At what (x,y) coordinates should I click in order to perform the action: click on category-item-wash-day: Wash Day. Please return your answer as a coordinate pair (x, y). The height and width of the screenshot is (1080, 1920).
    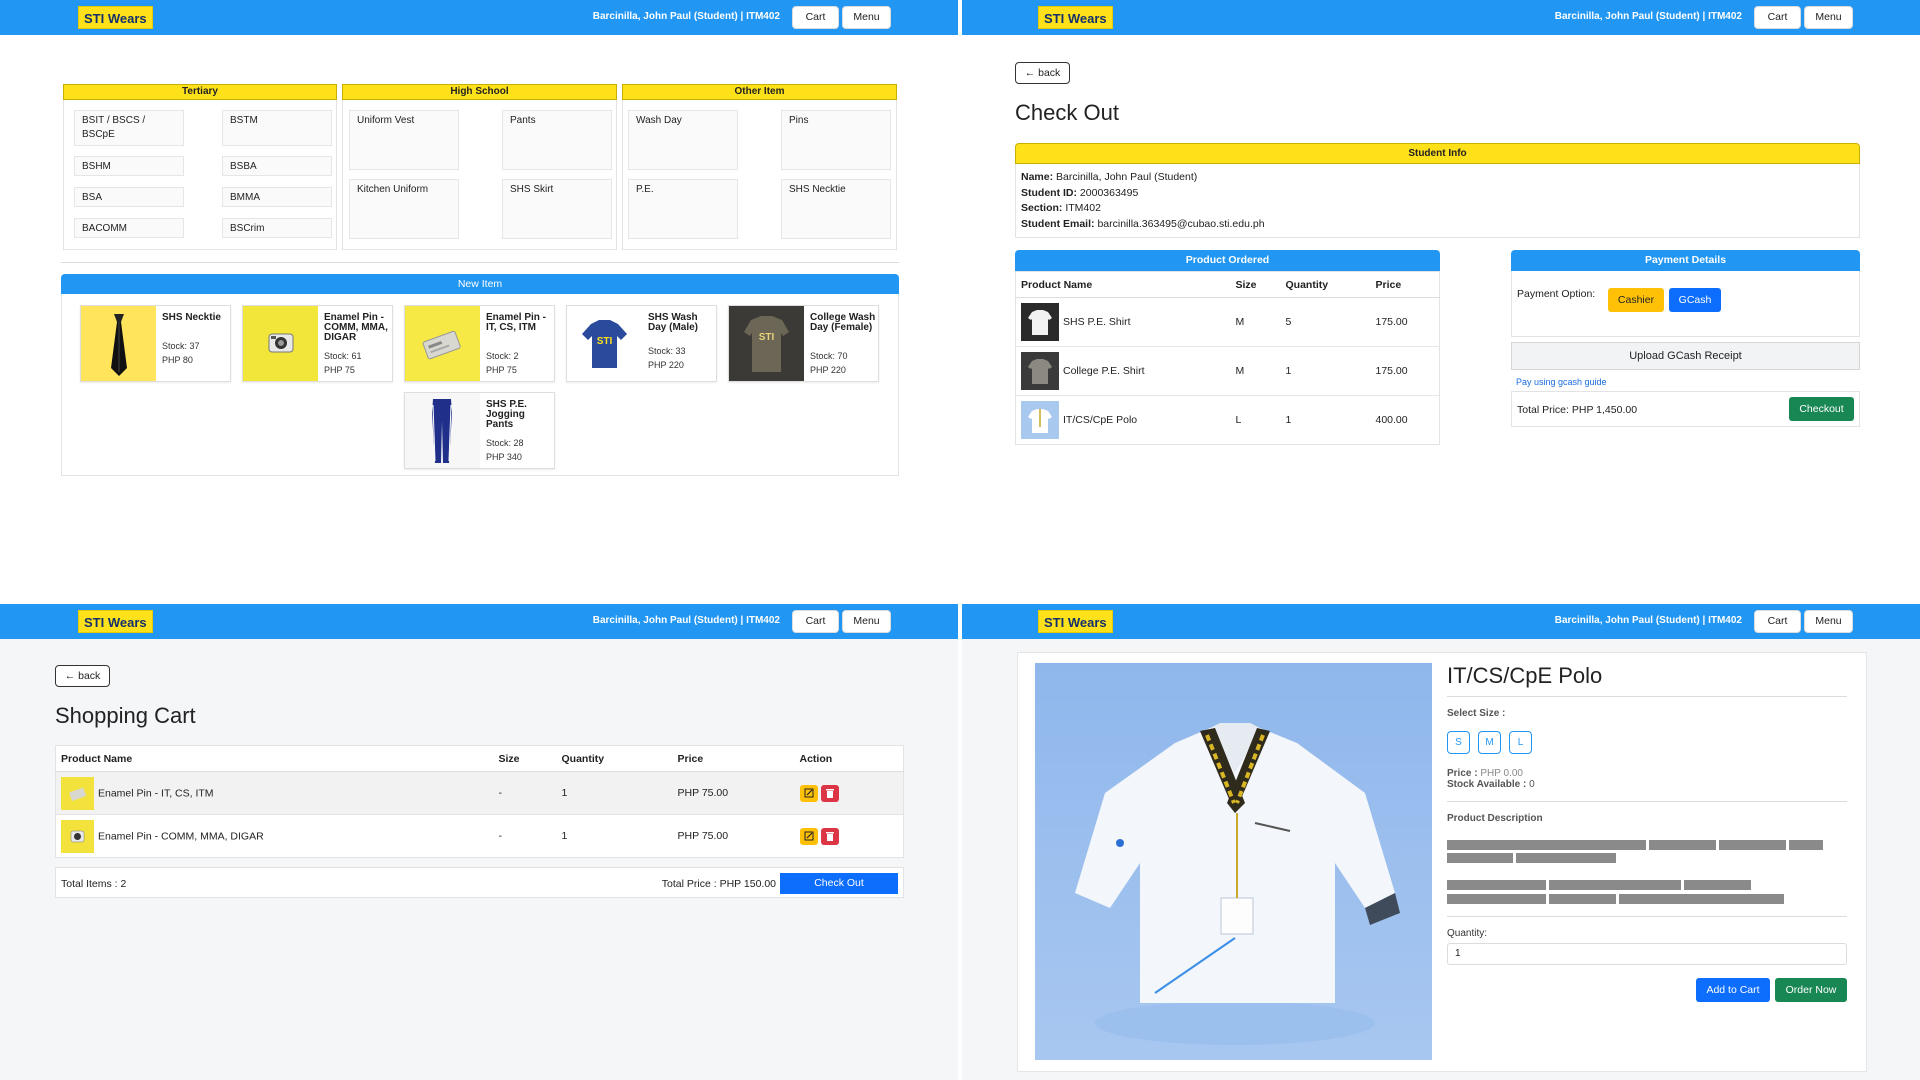
    Looking at the image, I should click on (683, 140).